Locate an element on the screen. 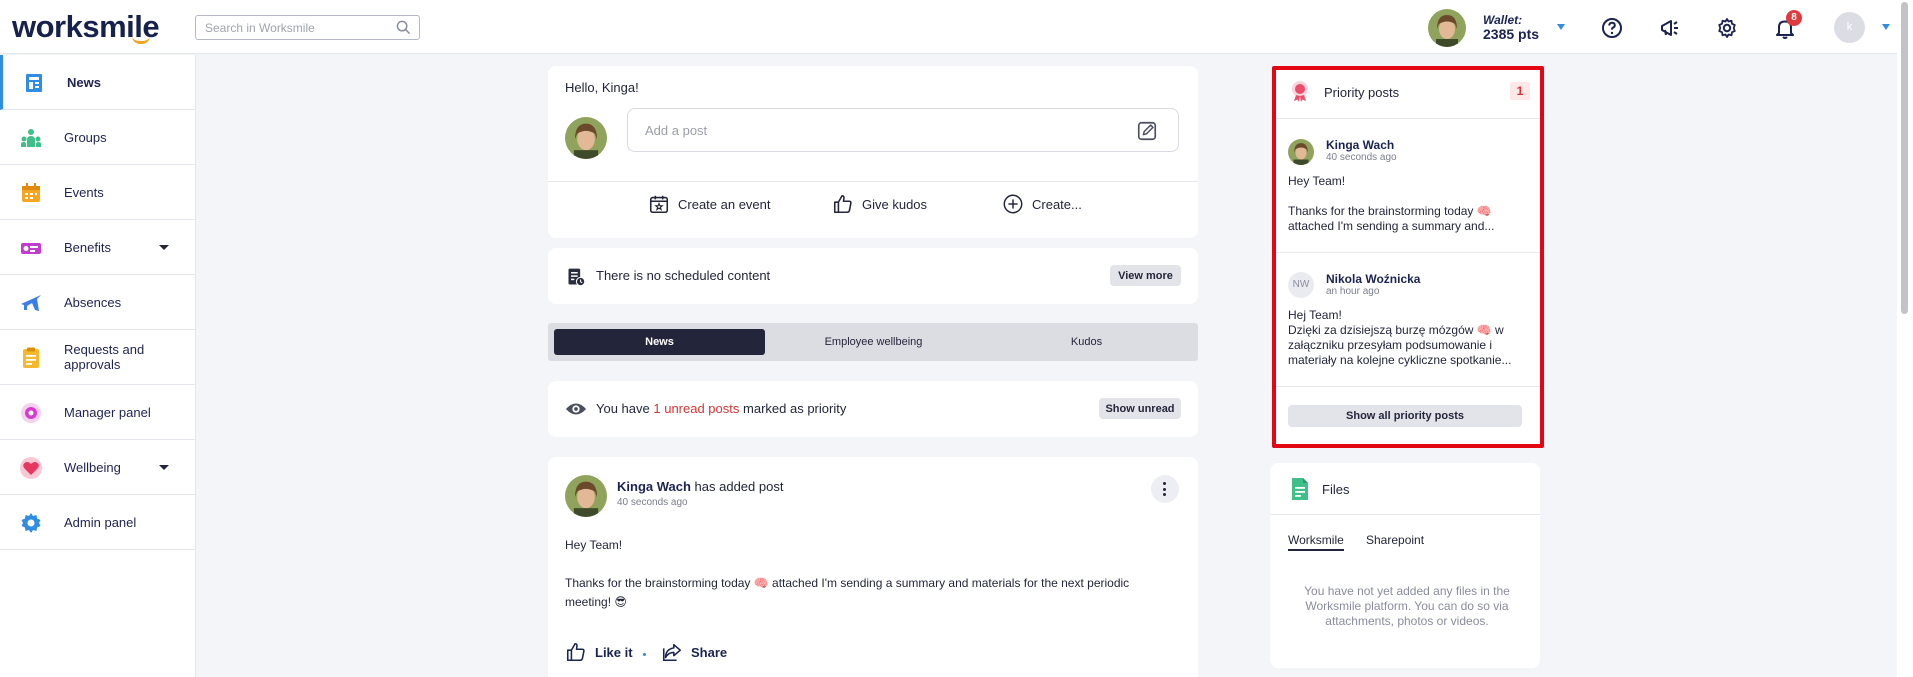 Image resolution: width=1913 pixels, height=677 pixels. scrollbar-thumb is located at coordinates (1904, 158).